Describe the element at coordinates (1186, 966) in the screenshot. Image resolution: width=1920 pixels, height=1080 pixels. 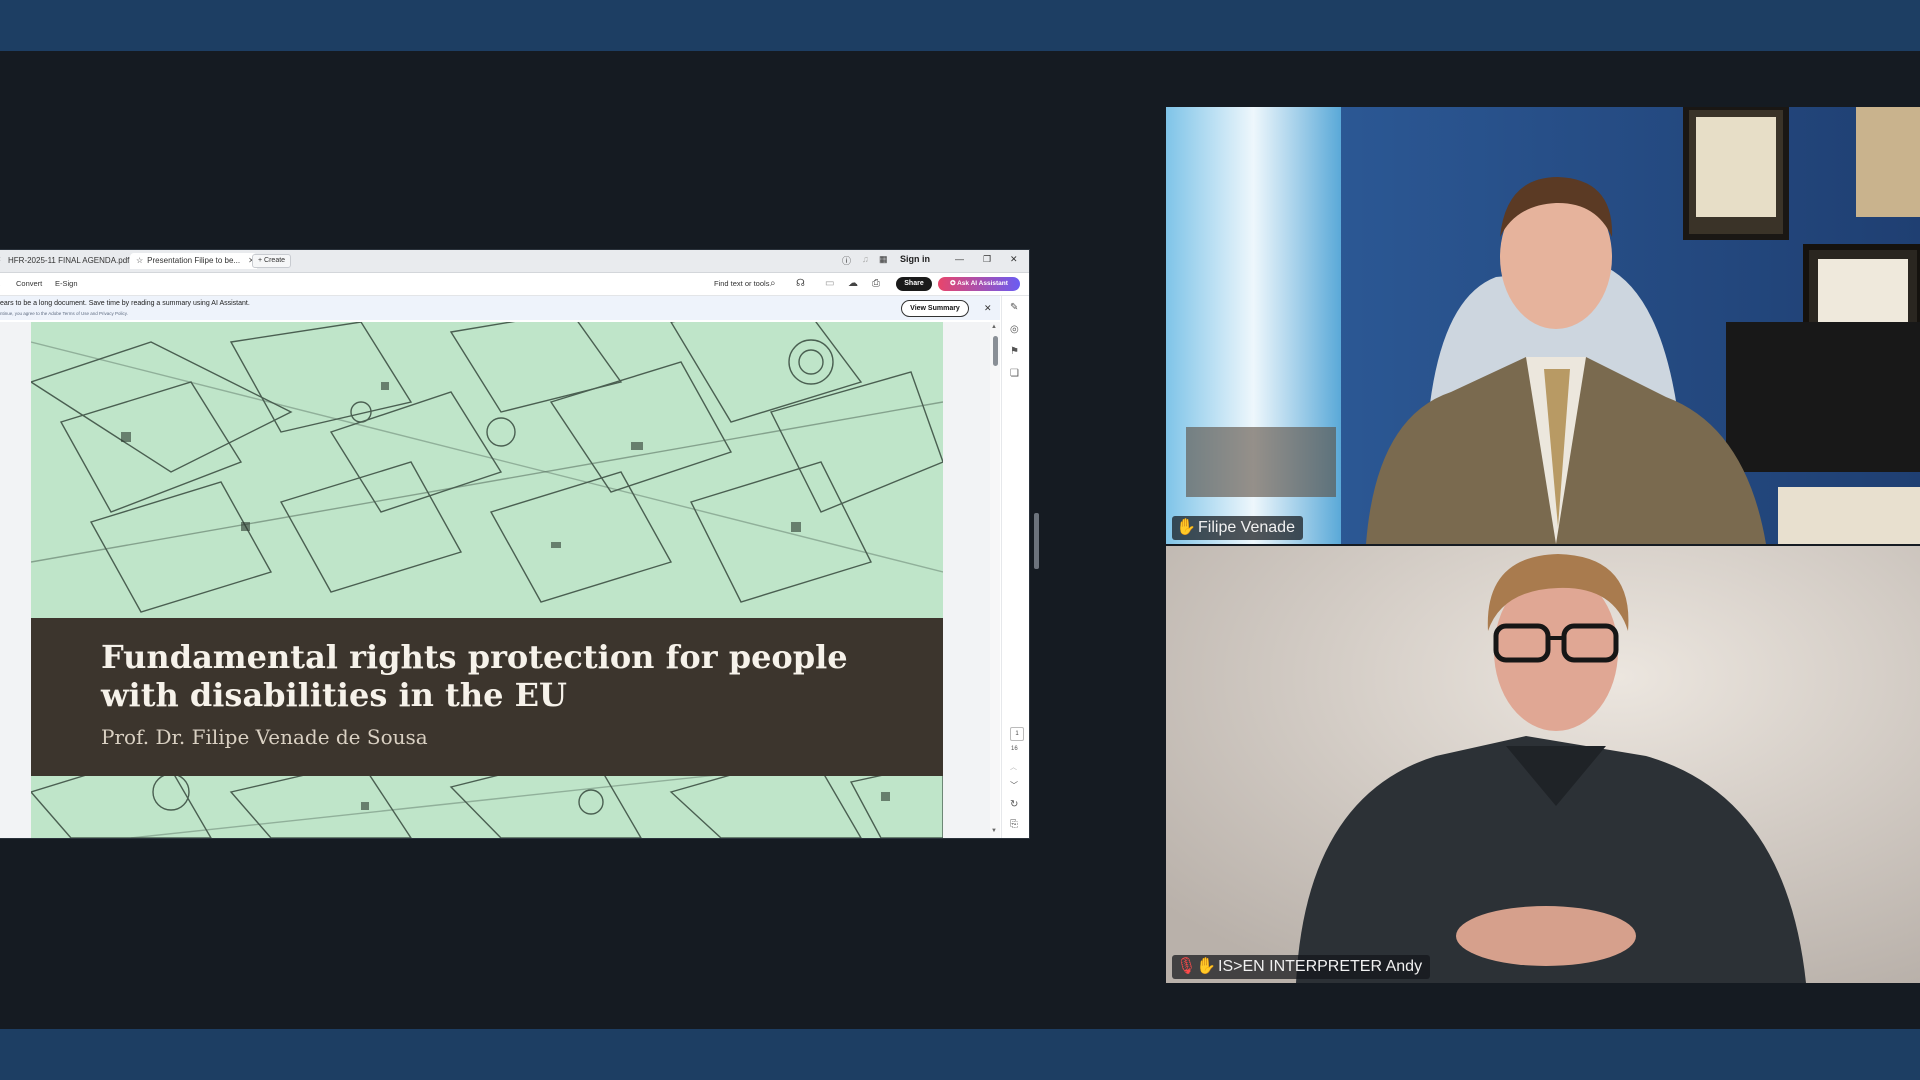
I see `mic-off-icon: 🎙` at that location.